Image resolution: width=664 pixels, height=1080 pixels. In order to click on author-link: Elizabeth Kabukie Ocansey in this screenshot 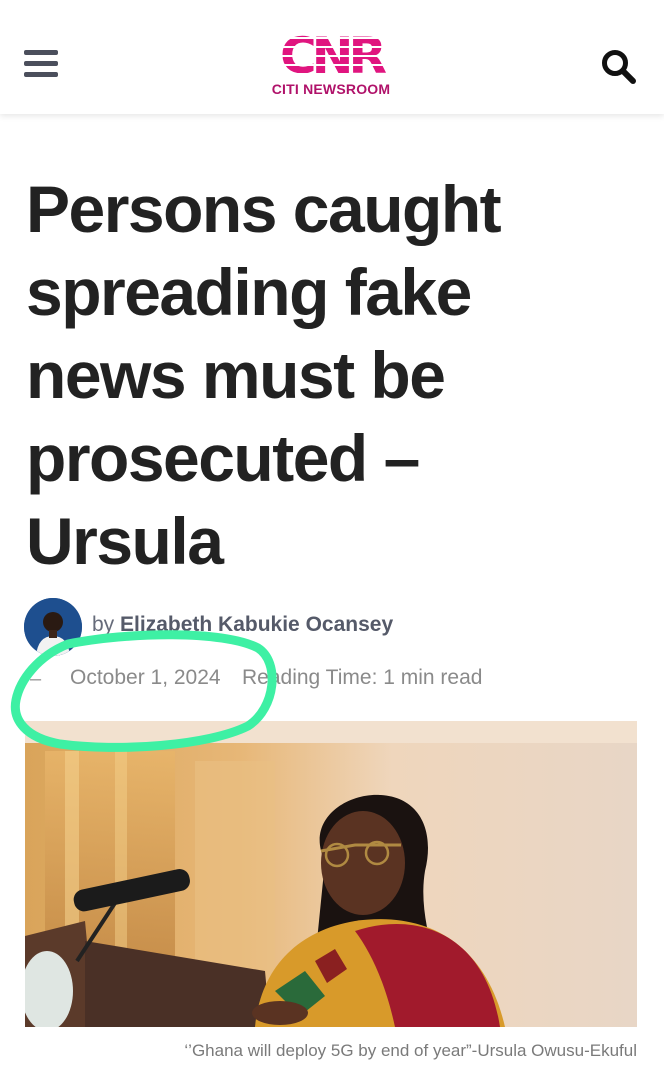, I will do `click(256, 624)`.